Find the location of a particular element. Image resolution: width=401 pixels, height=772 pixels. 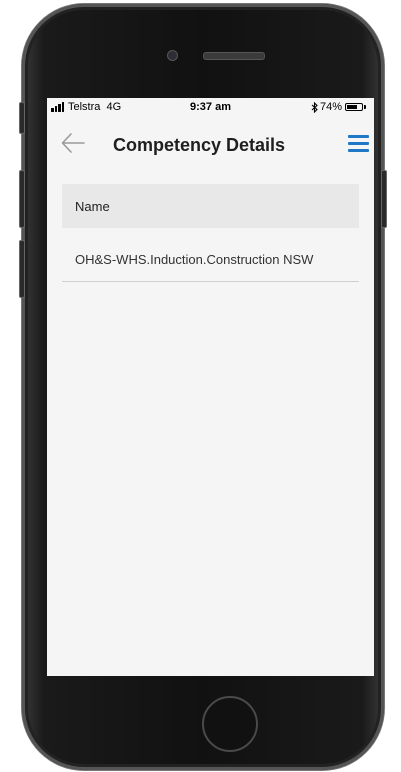

table-row: OH&S-WHS.Induction.Construction NSW is located at coordinates (210, 260).